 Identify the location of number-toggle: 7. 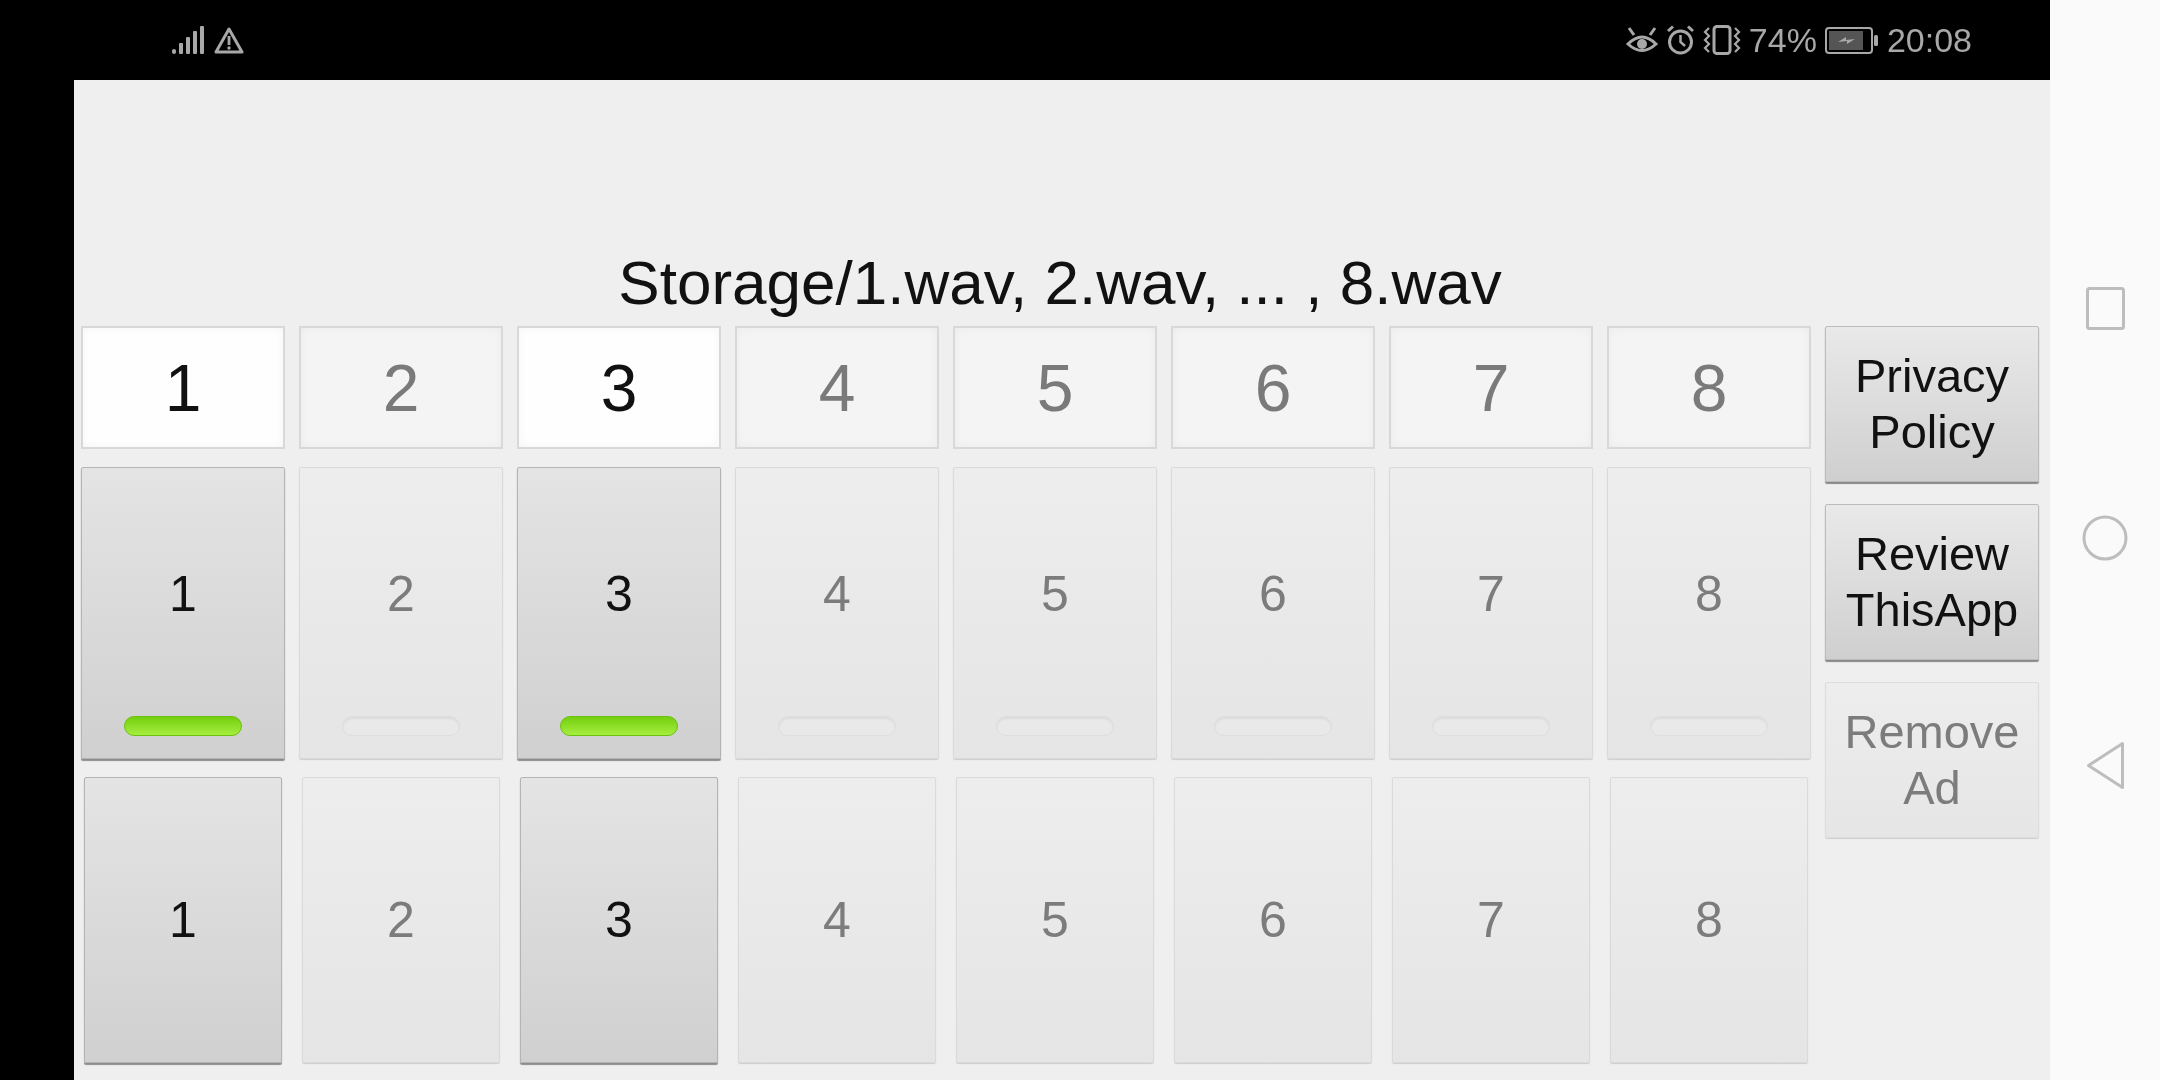
(1491, 387).